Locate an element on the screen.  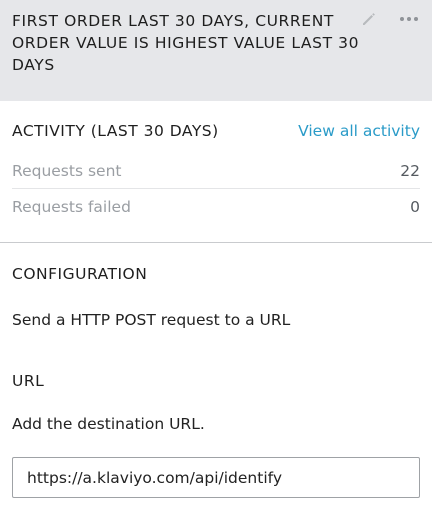
requests-failed-row: Requests failed 0 is located at coordinates (216, 207).